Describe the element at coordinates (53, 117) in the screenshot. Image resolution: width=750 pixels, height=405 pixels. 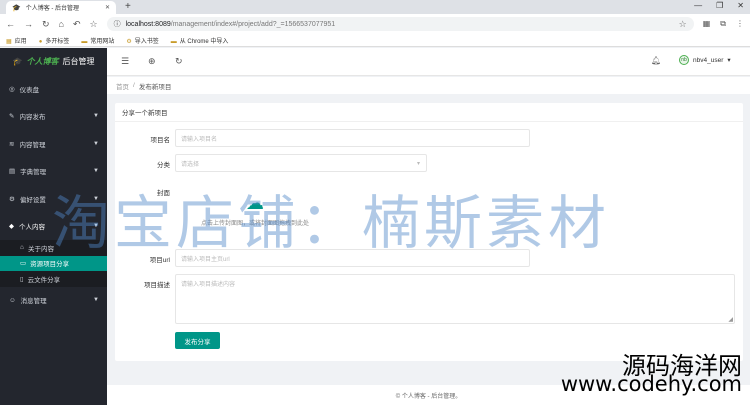
I see `sidebar-item-publish: ✎ 内容发布 ▼` at that location.